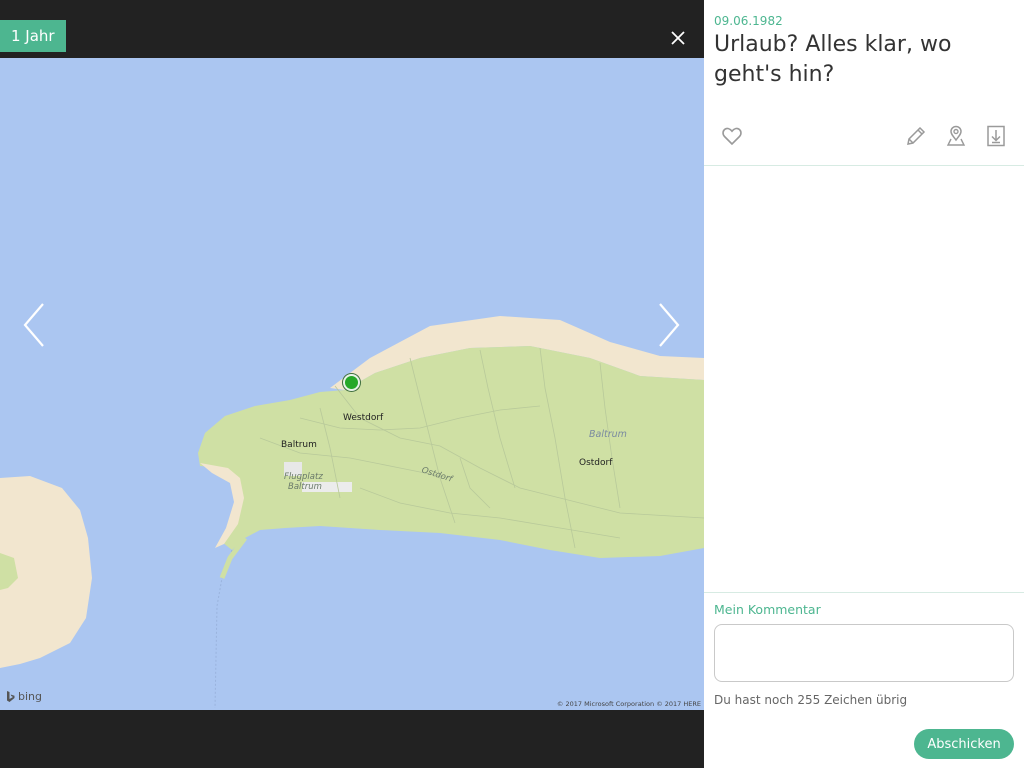  Describe the element at coordinates (363, 418) in the screenshot. I see `map-label-westdorf: Westdorf` at that location.